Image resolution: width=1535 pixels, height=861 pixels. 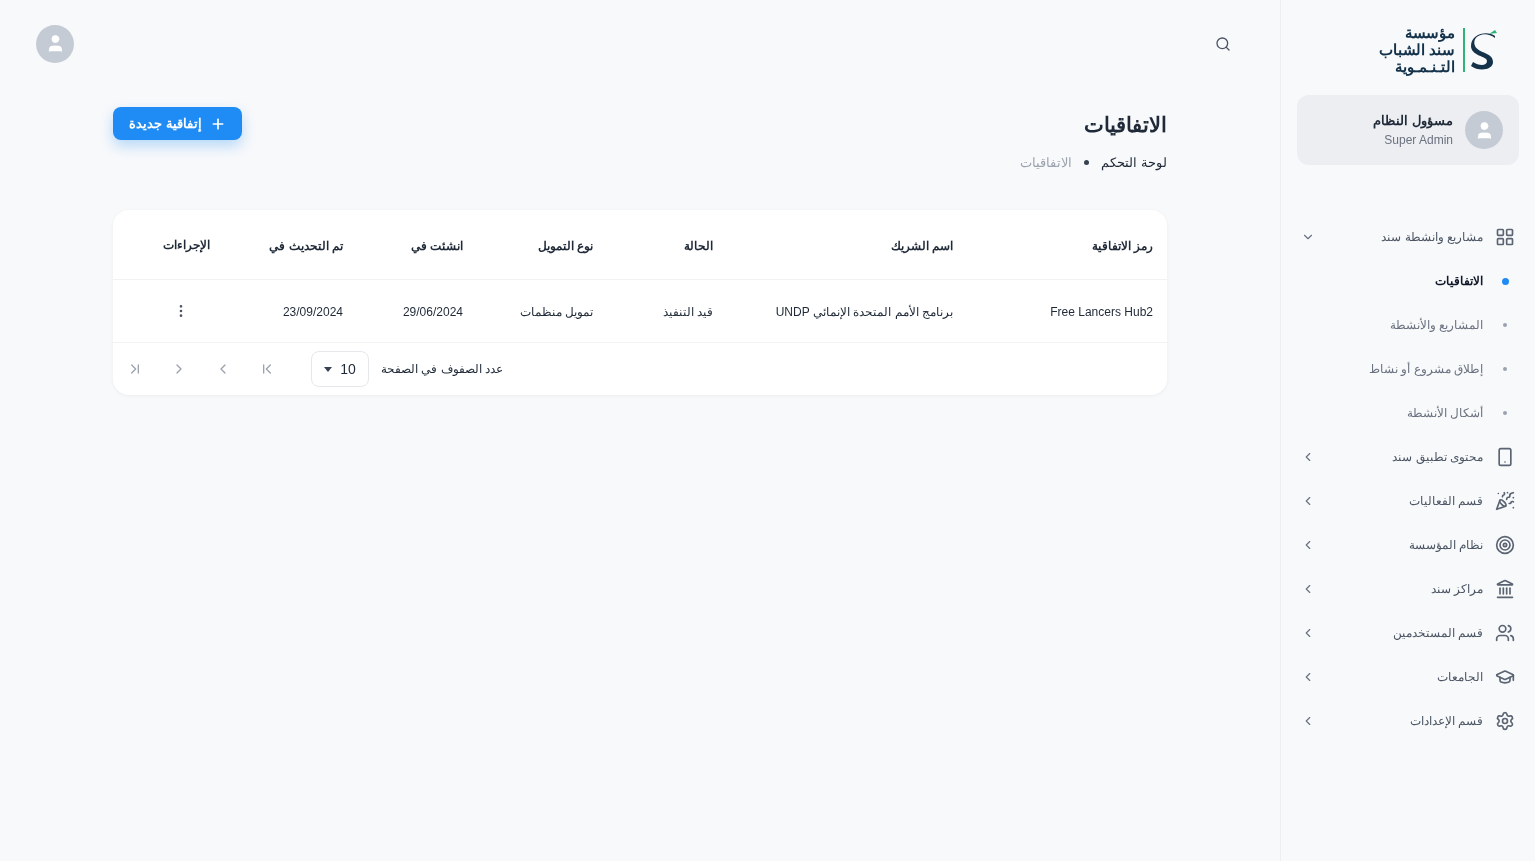 What do you see at coordinates (1505, 457) in the screenshot?
I see `phone-icon` at bounding box center [1505, 457].